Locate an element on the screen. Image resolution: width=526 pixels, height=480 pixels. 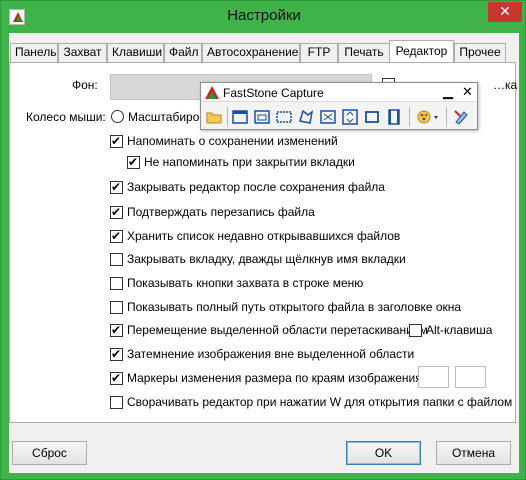
mouse-wheel-label: Колесо мыши: is located at coordinates (66, 117).